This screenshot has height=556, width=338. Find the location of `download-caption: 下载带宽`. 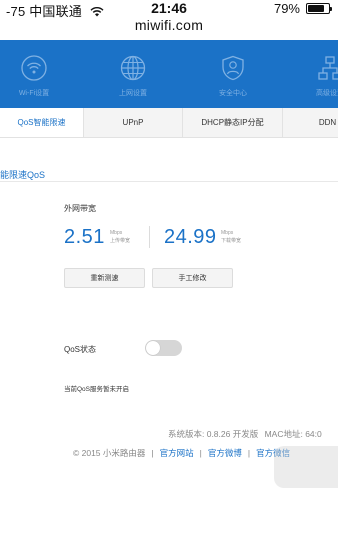

download-caption: 下载带宽 is located at coordinates (231, 241).